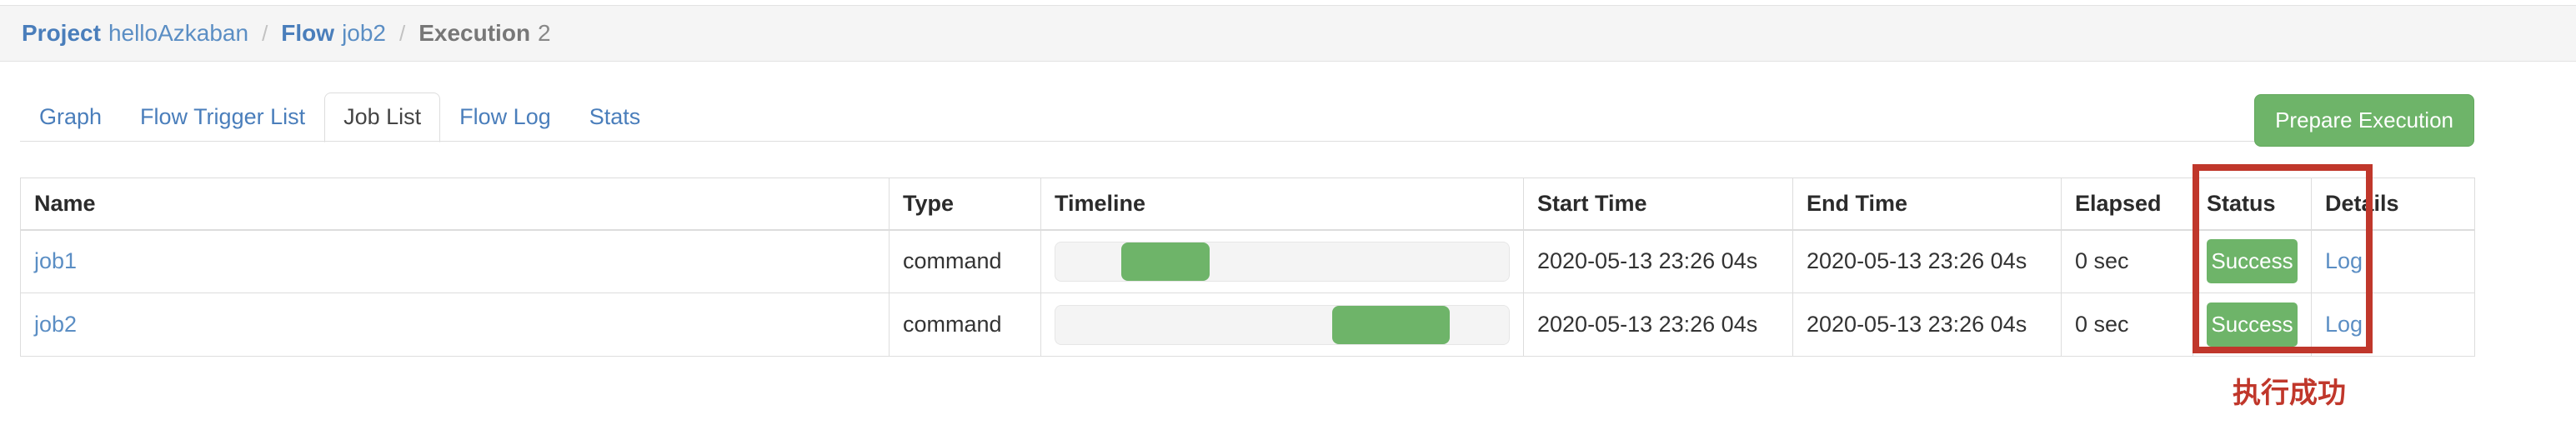 The width and height of the screenshot is (2576, 440). I want to click on column-header-start-time: Start Time, so click(1658, 204).